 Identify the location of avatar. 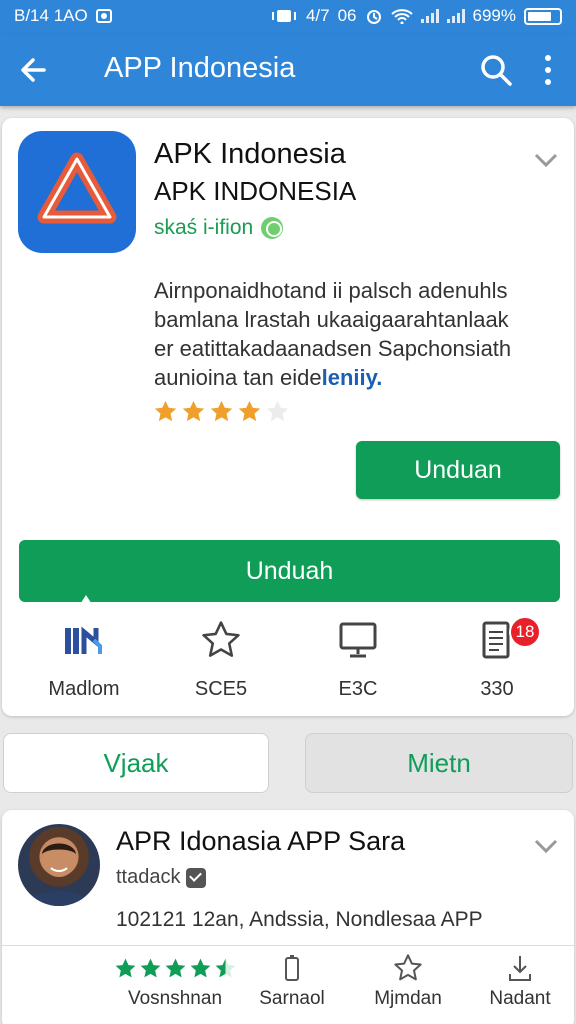
(59, 865).